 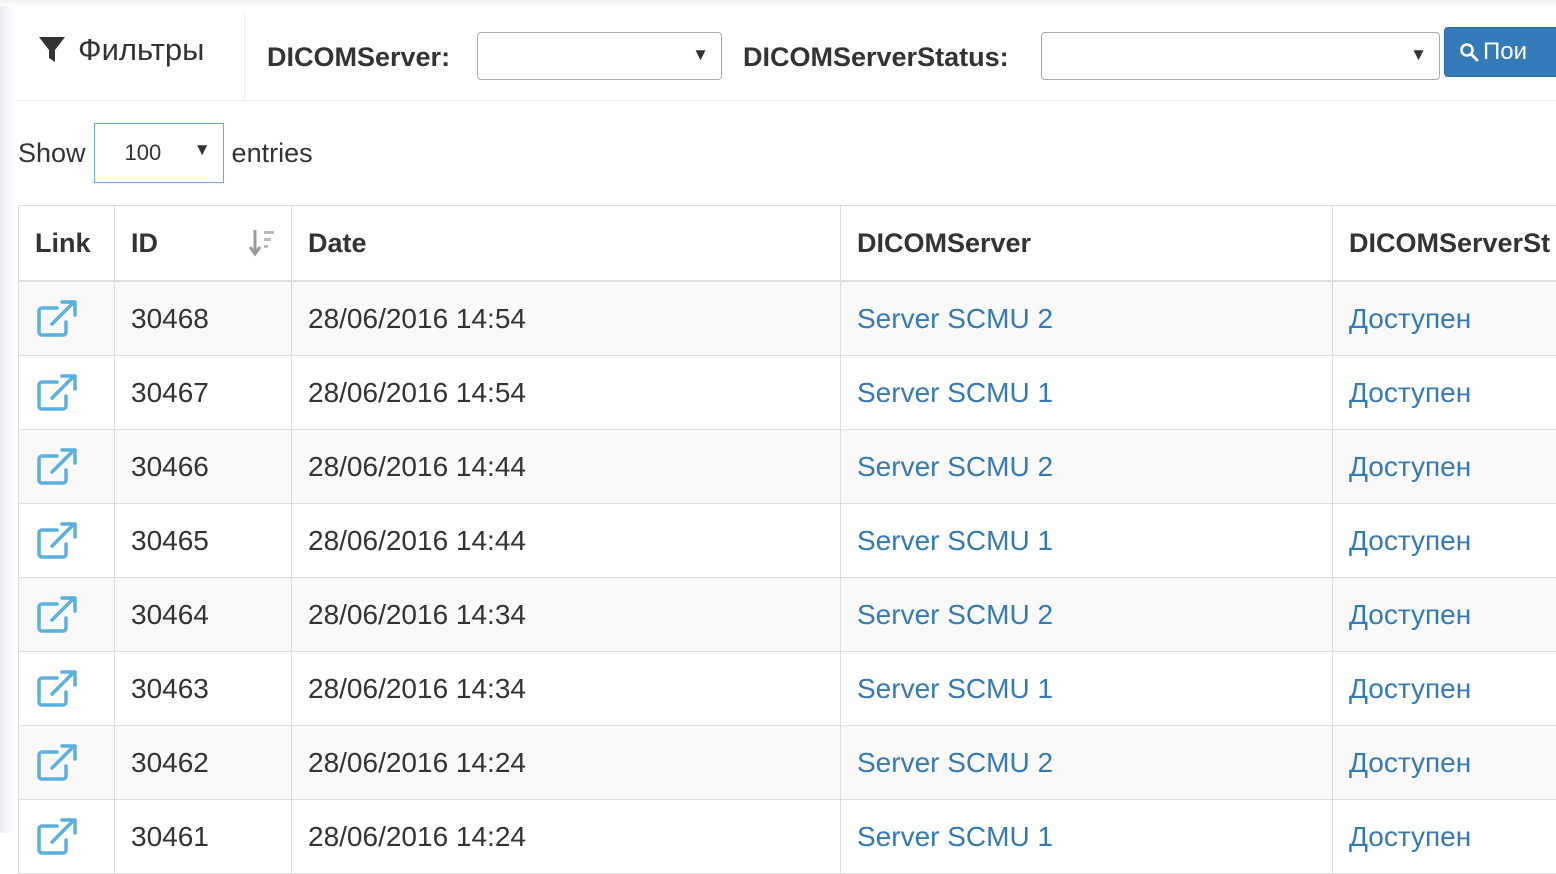 I want to click on page-length-select: 100 ▼, so click(x=159, y=153).